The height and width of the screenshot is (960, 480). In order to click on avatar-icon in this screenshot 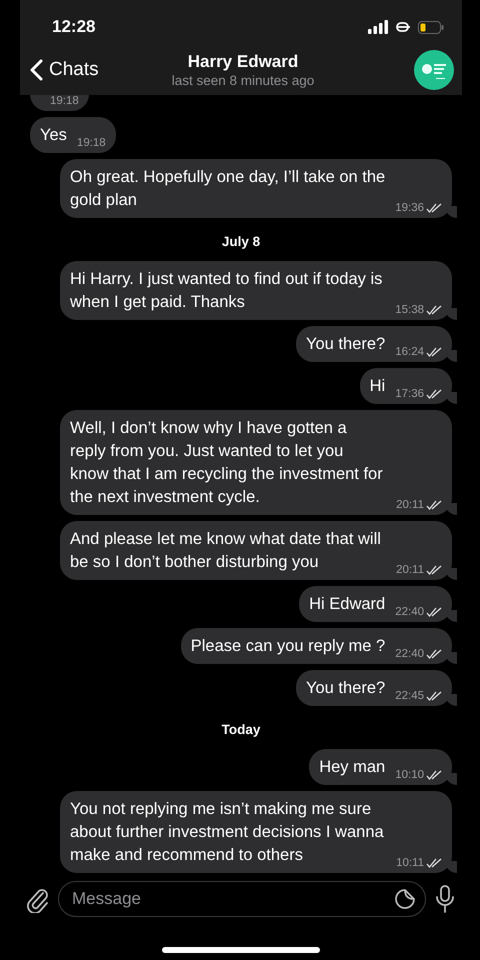, I will do `click(434, 70)`.